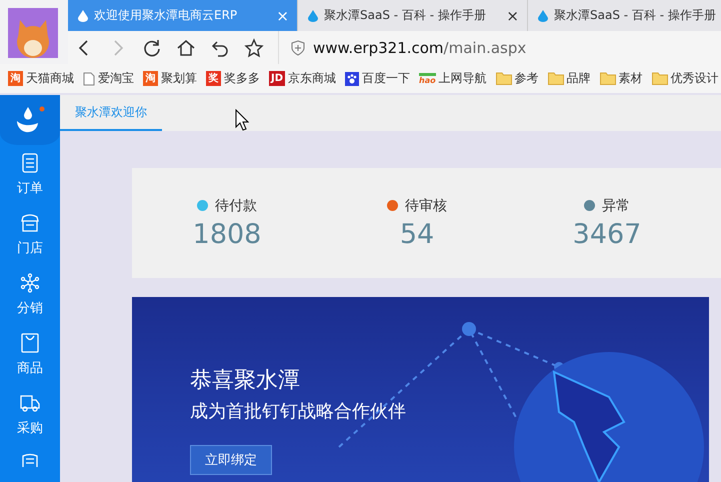  I want to click on store-icon, so click(30, 223).